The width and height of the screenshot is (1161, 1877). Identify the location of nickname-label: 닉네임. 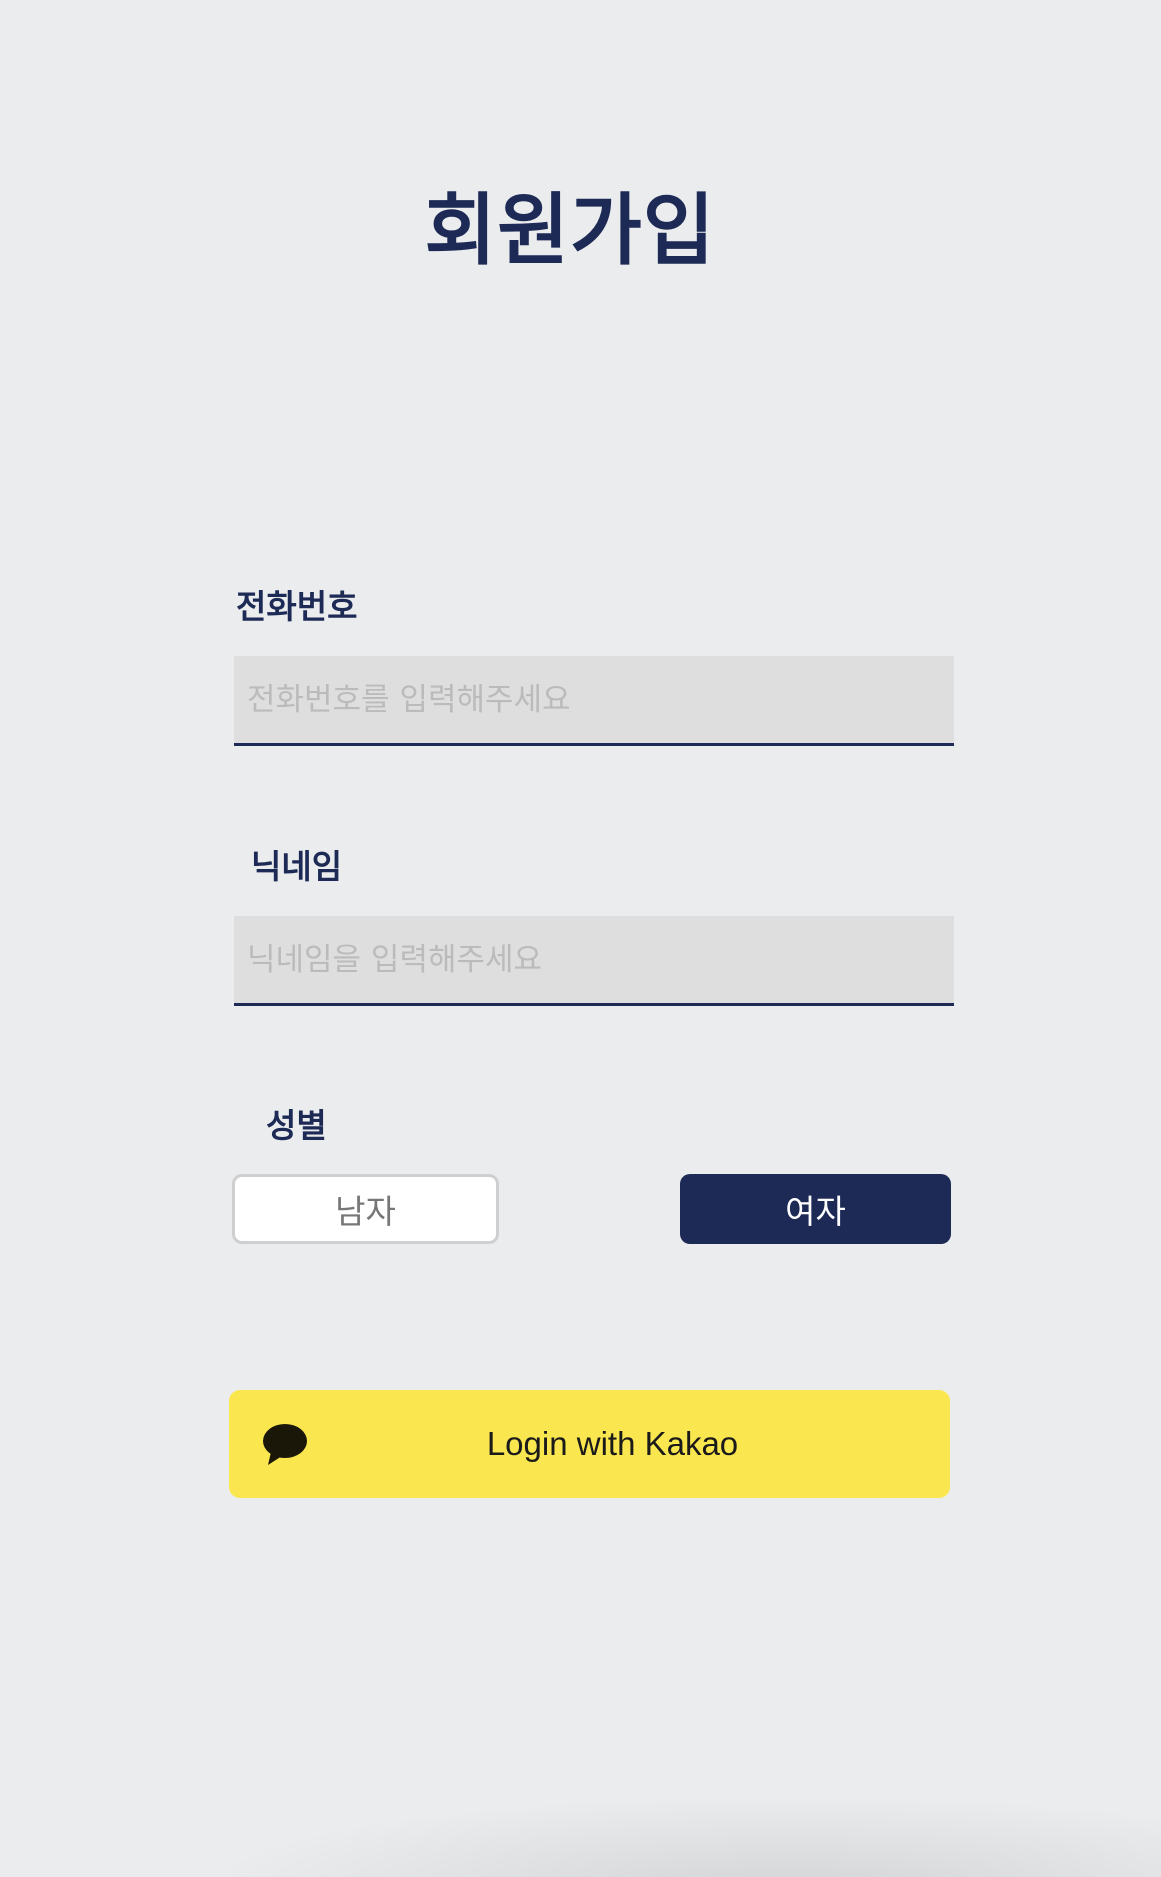
(297, 866).